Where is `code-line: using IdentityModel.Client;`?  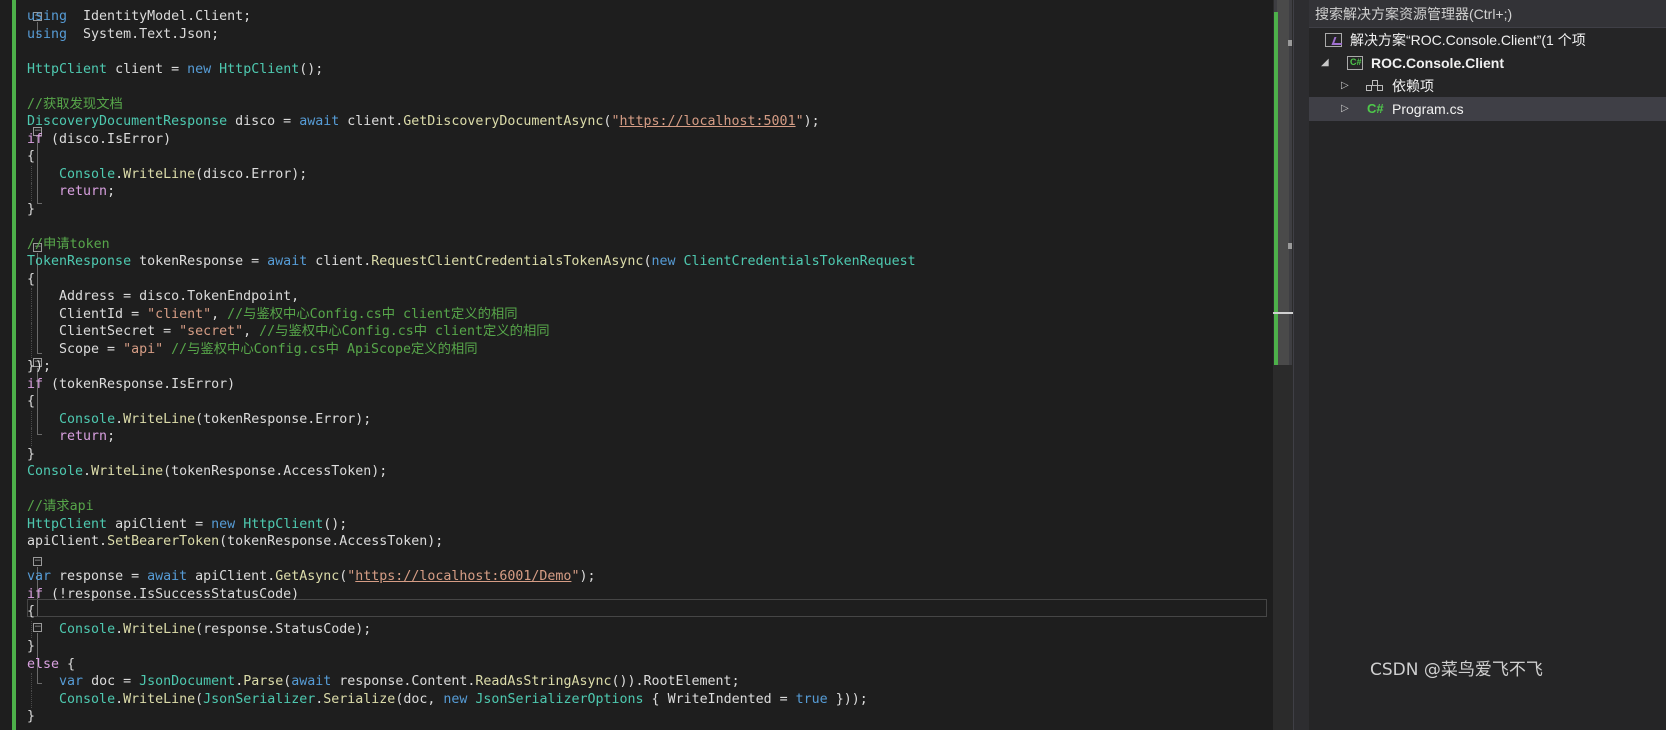 code-line: using IdentityModel.Client; is located at coordinates (647, 17).